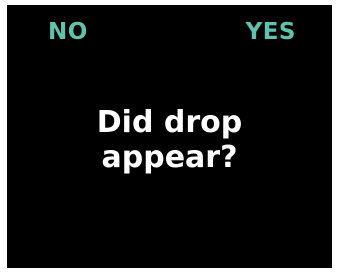 The image size is (339, 274). Describe the element at coordinates (68, 32) in the screenshot. I see `no-button: NO` at that location.